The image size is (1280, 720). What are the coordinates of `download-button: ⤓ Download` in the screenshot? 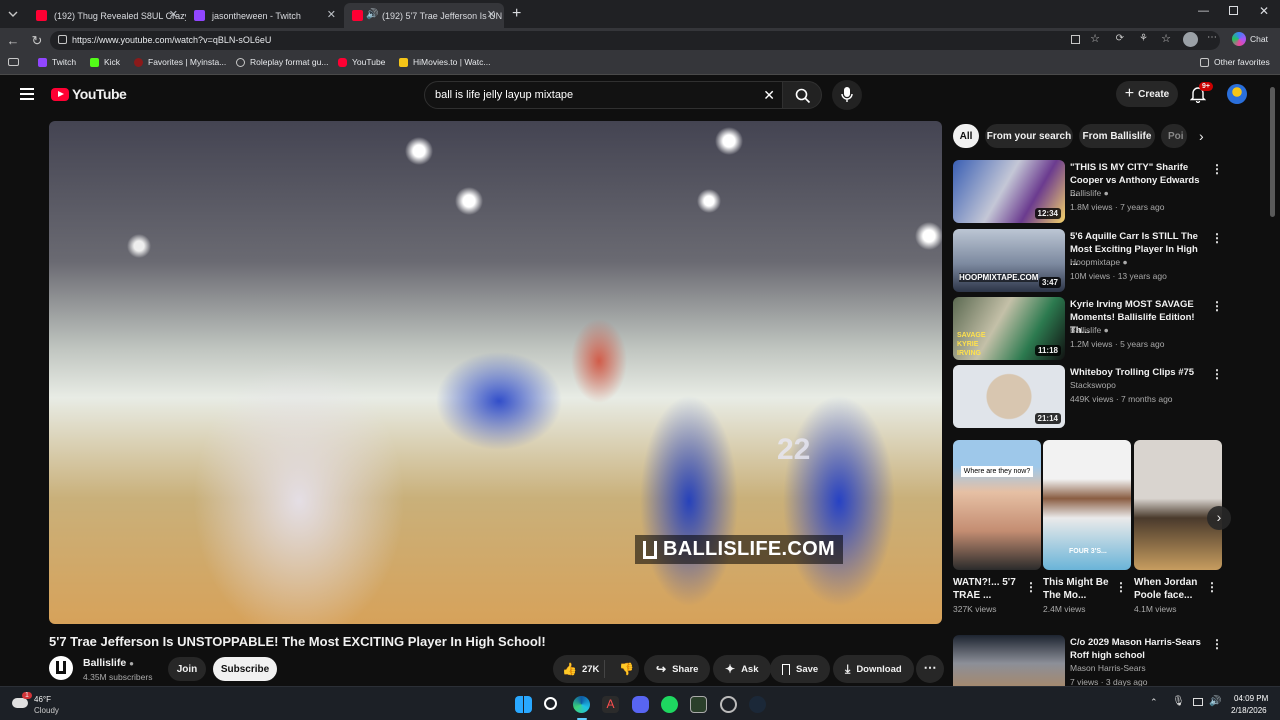 It's located at (873, 669).